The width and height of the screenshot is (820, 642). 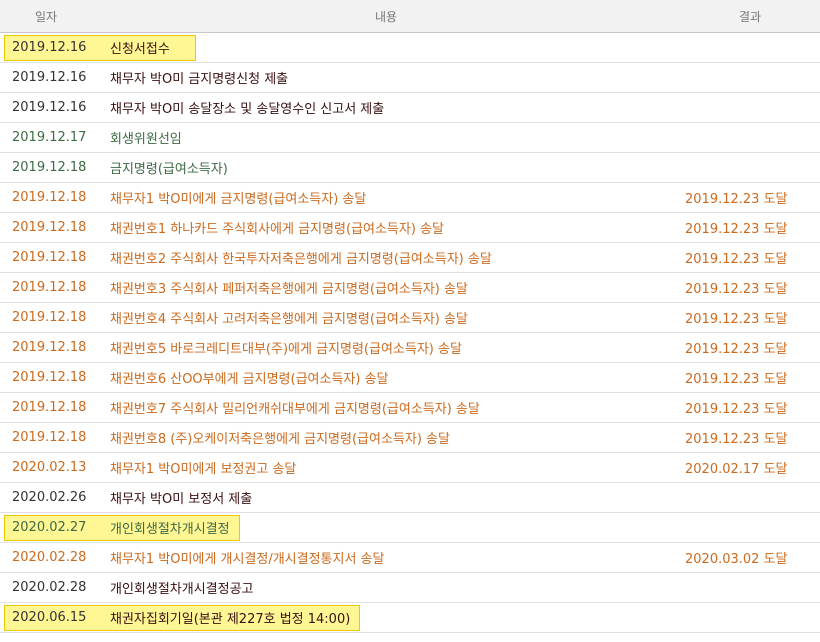 What do you see at coordinates (289, 289) in the screenshot?
I see `row-content: 채권번호3 주식회사 페퍼저축은행에게 금지명령(급여소득자) 송달` at bounding box center [289, 289].